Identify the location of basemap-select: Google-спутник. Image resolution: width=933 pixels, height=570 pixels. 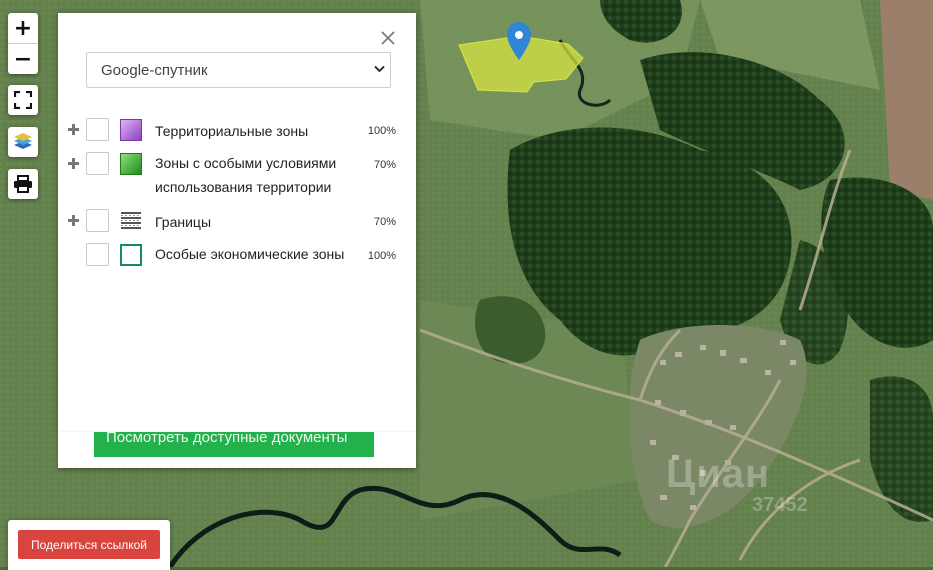
(238, 70).